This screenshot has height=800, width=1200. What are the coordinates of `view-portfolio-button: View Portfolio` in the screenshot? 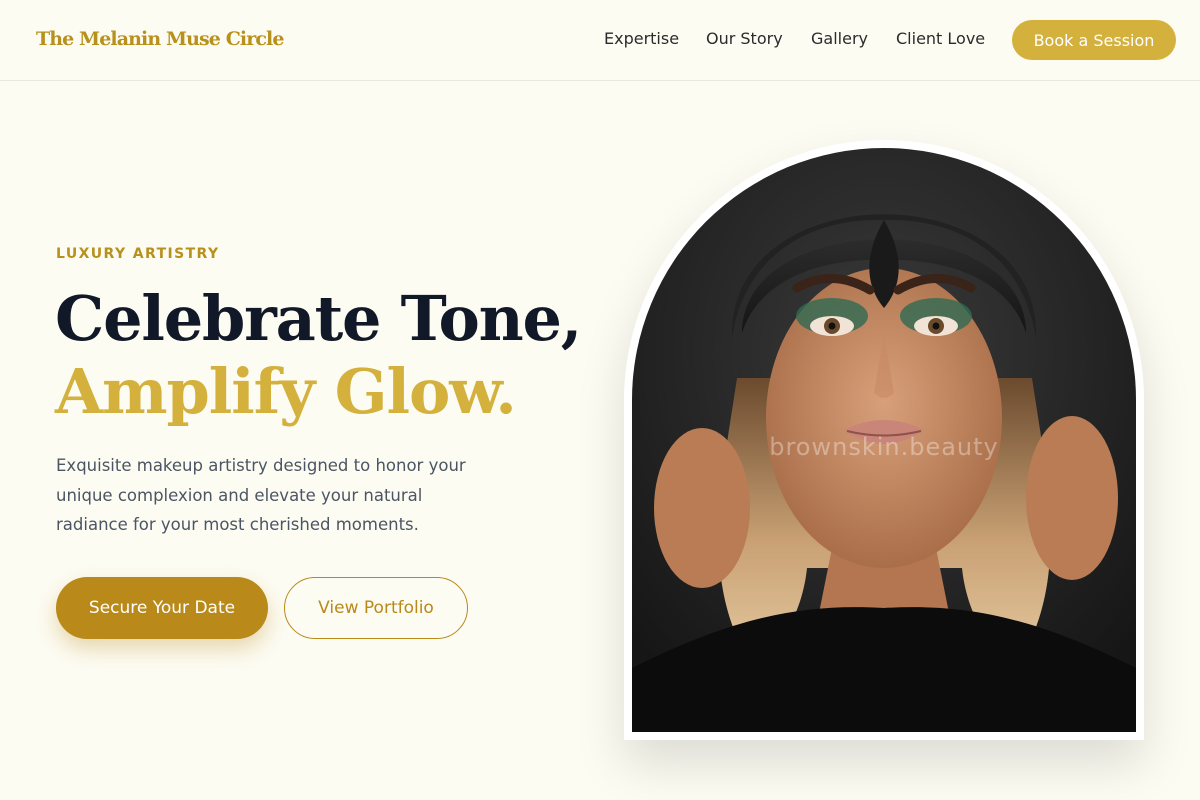 It's located at (376, 608).